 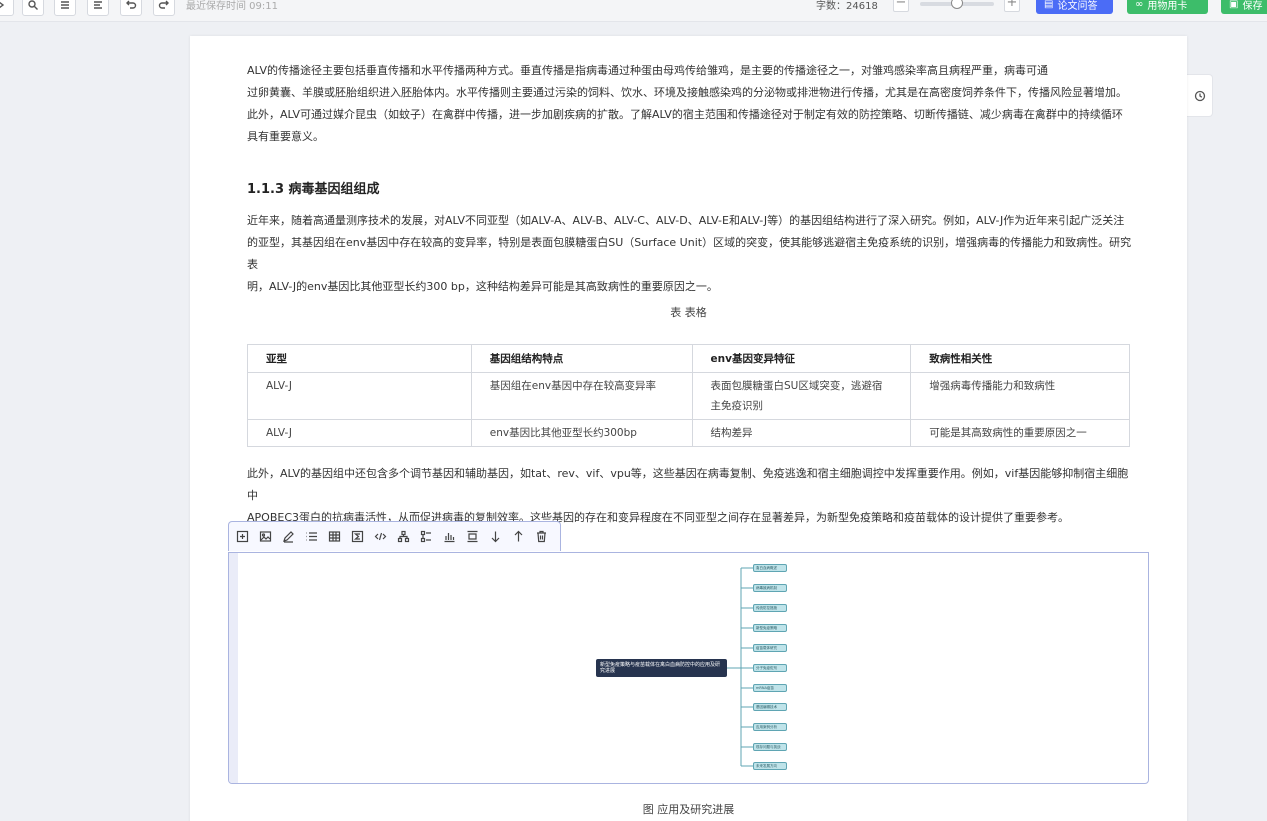 I want to click on infinity-icon: ∞, so click(x=1139, y=5).